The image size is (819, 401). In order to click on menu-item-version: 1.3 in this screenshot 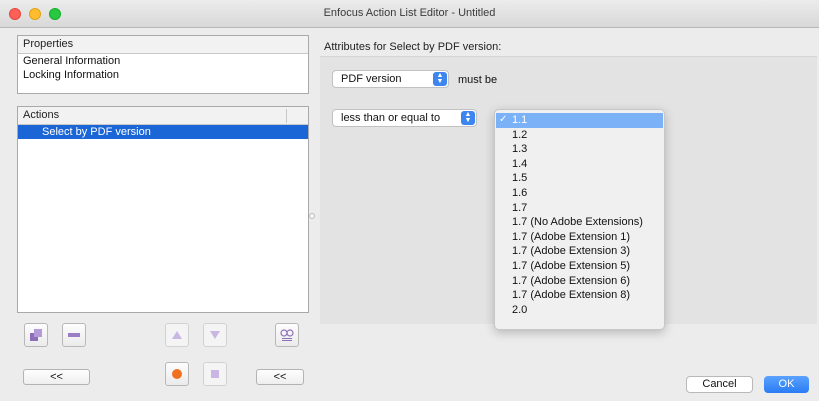, I will do `click(579, 149)`.